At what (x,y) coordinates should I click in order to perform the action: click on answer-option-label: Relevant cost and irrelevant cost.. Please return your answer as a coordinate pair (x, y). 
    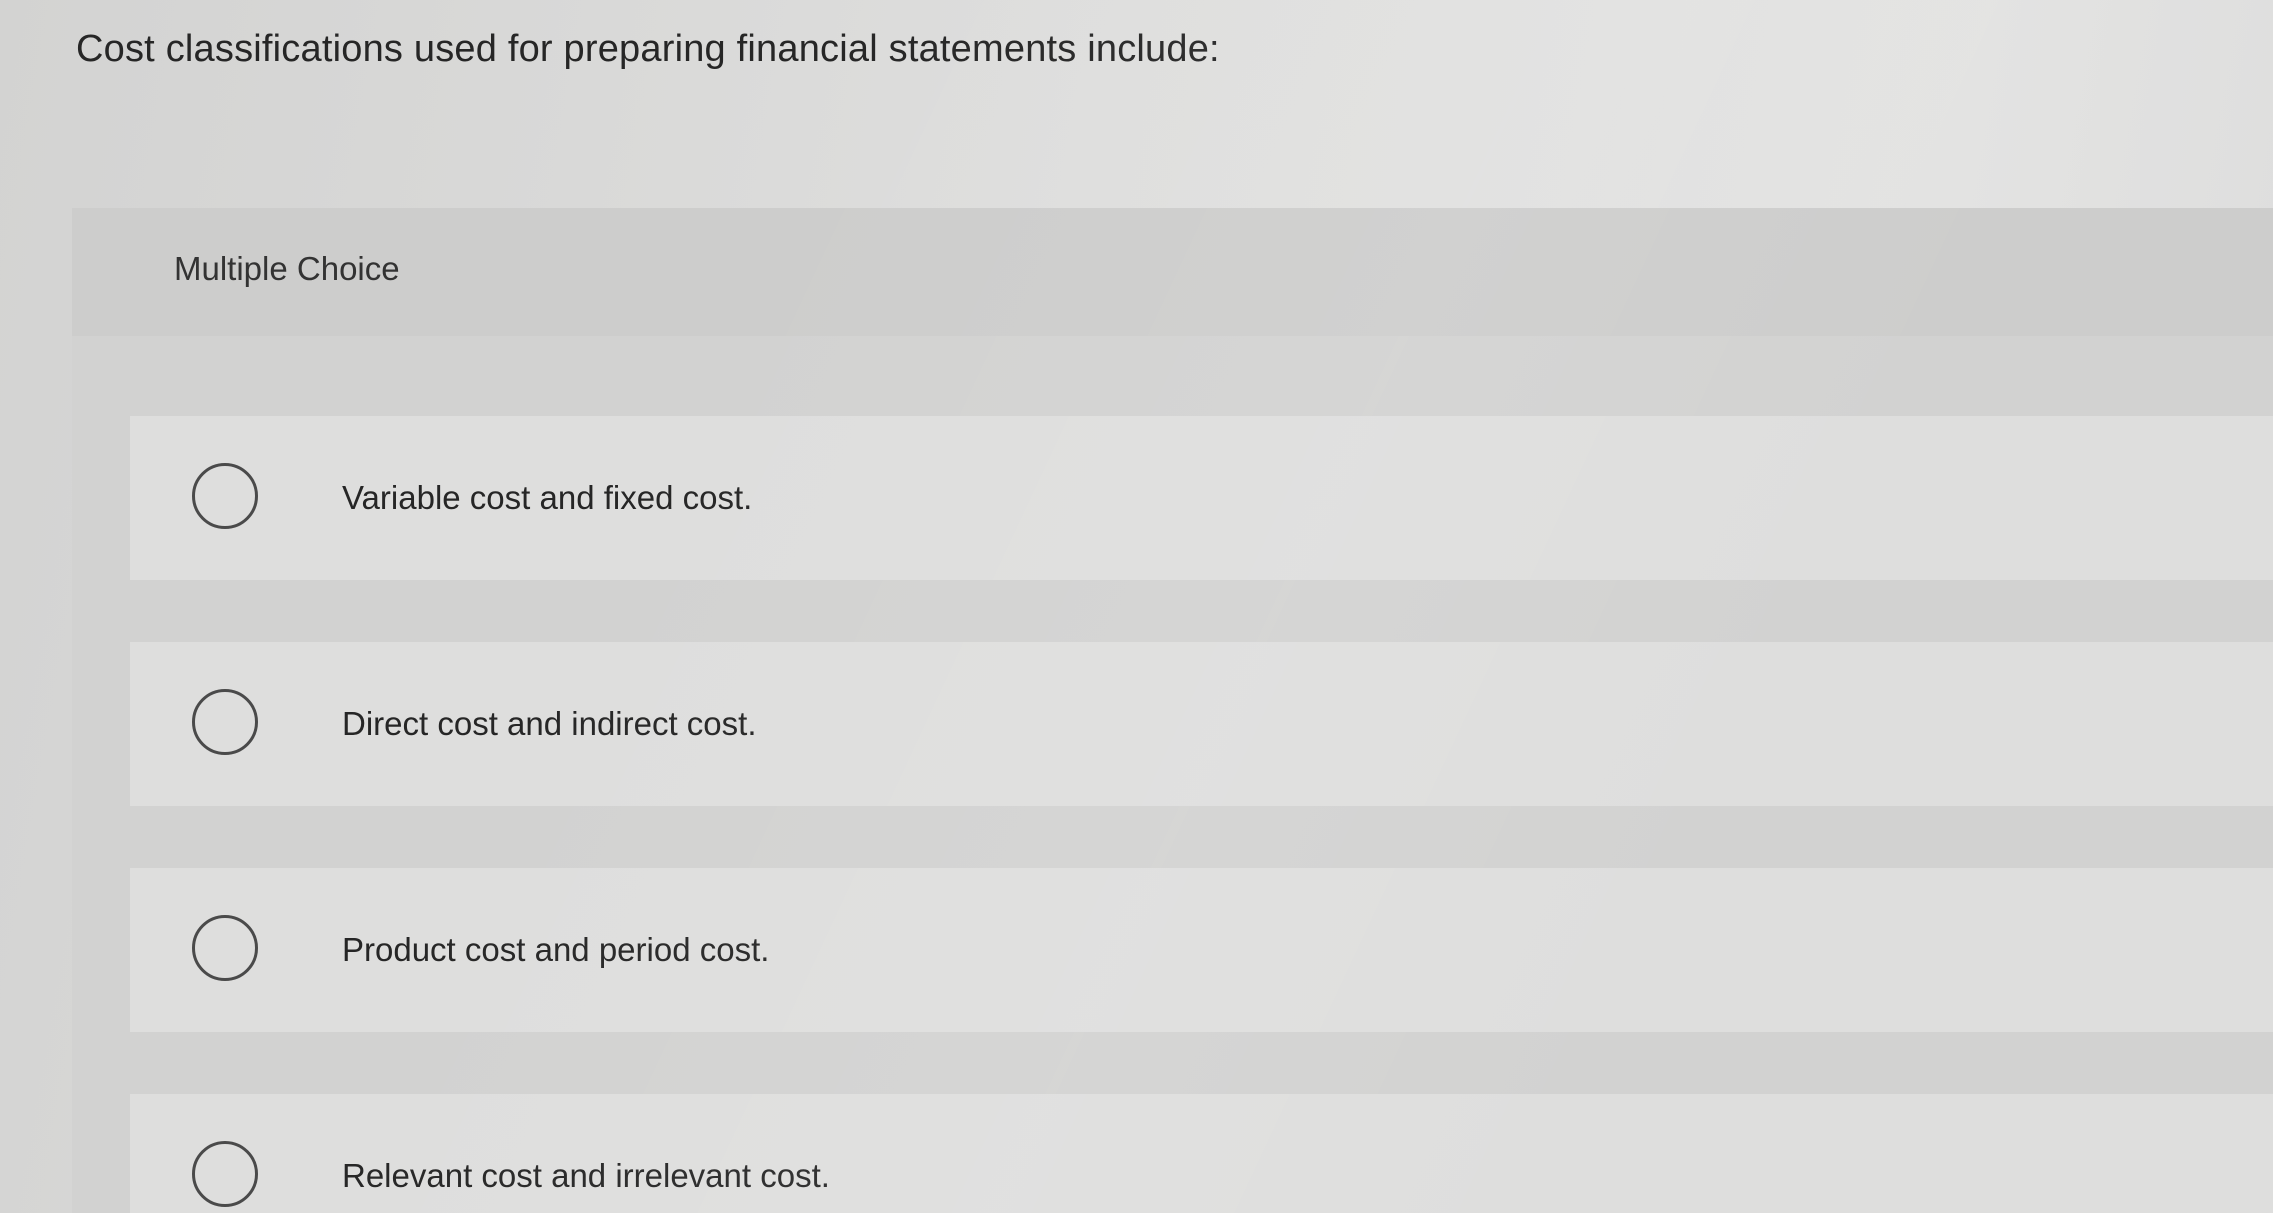
    Looking at the image, I should click on (586, 1175).